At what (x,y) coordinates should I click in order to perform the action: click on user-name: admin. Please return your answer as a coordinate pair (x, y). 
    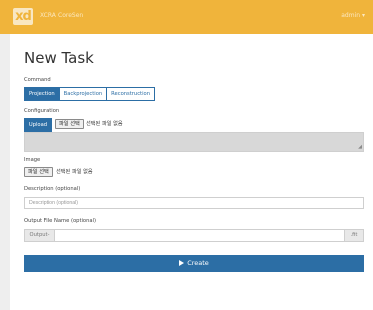
    Looking at the image, I should click on (351, 15).